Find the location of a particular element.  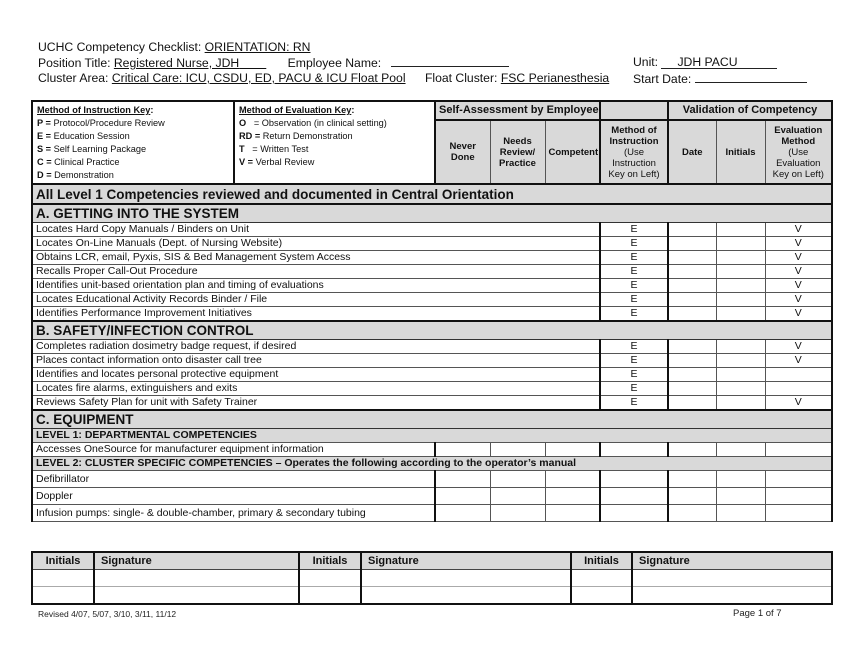

instruction-key-item: D = Demonstration is located at coordinates (133, 175).